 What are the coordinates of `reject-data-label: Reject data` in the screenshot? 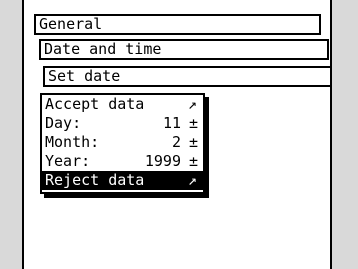 It's located at (95, 180).